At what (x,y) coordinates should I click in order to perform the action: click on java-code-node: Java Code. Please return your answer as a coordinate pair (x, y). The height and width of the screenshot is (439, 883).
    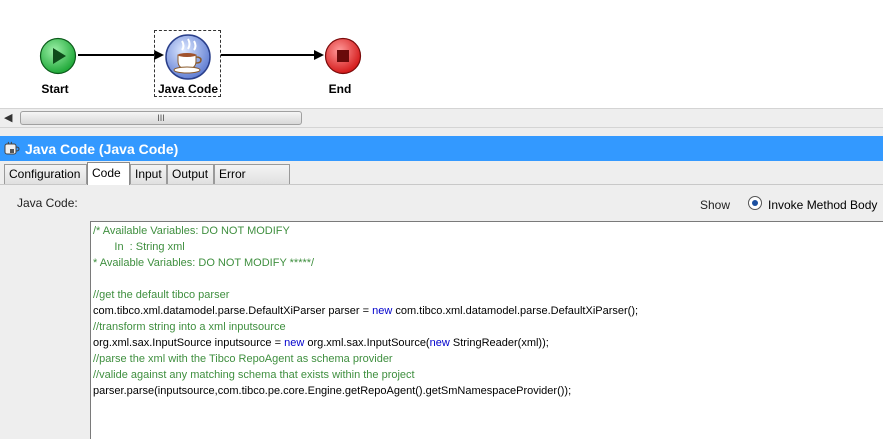
    Looking at the image, I should click on (187, 63).